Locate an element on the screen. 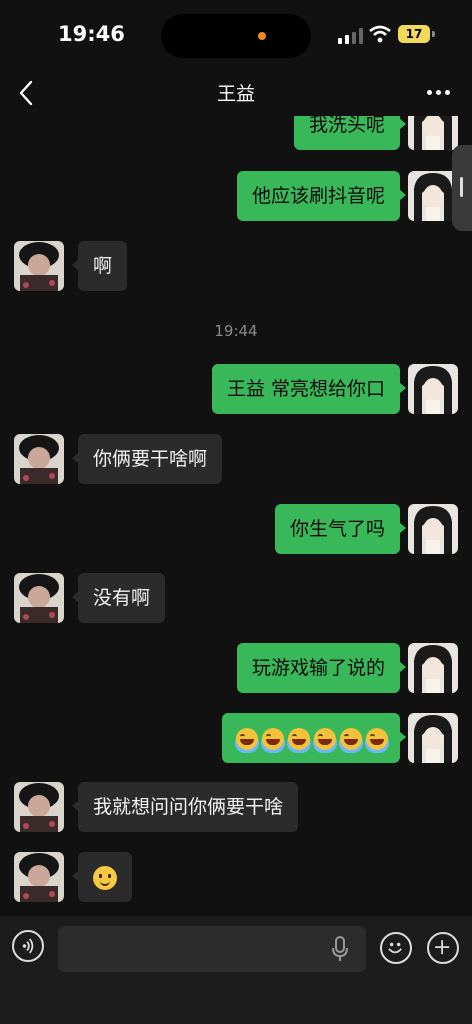  message-row-other: 你俩要干啥啊 is located at coordinates (236, 459).